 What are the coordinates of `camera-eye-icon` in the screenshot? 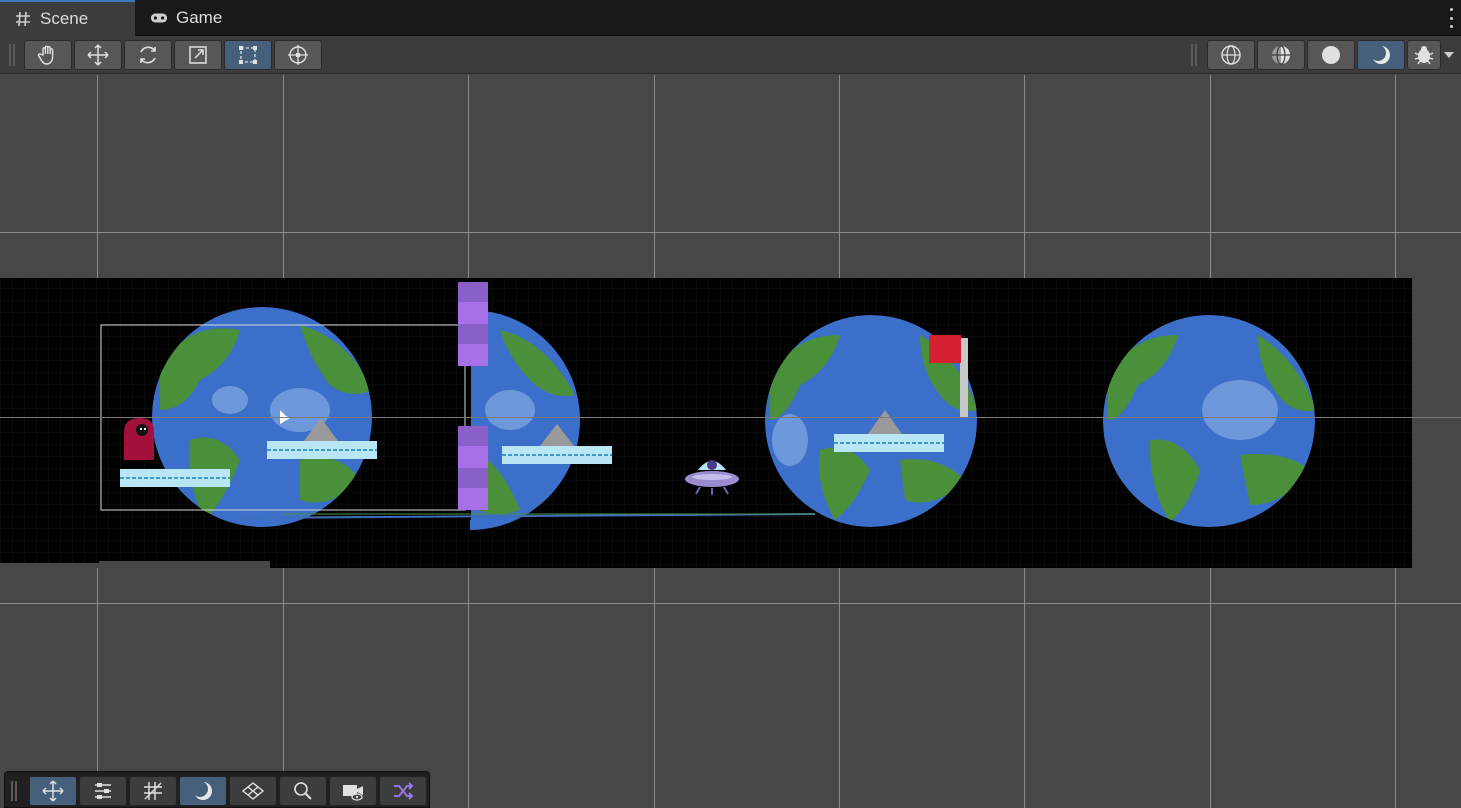 It's located at (353, 793).